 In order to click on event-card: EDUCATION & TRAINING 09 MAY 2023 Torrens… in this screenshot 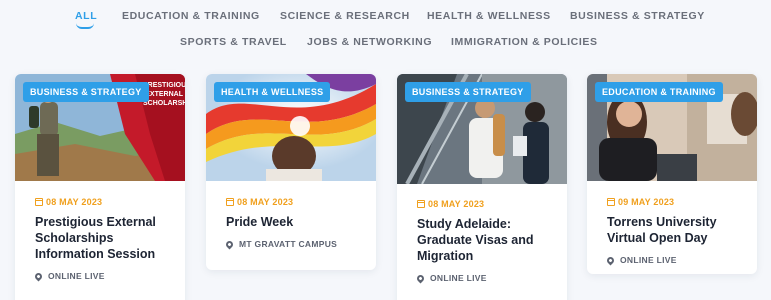, I will do `click(672, 174)`.